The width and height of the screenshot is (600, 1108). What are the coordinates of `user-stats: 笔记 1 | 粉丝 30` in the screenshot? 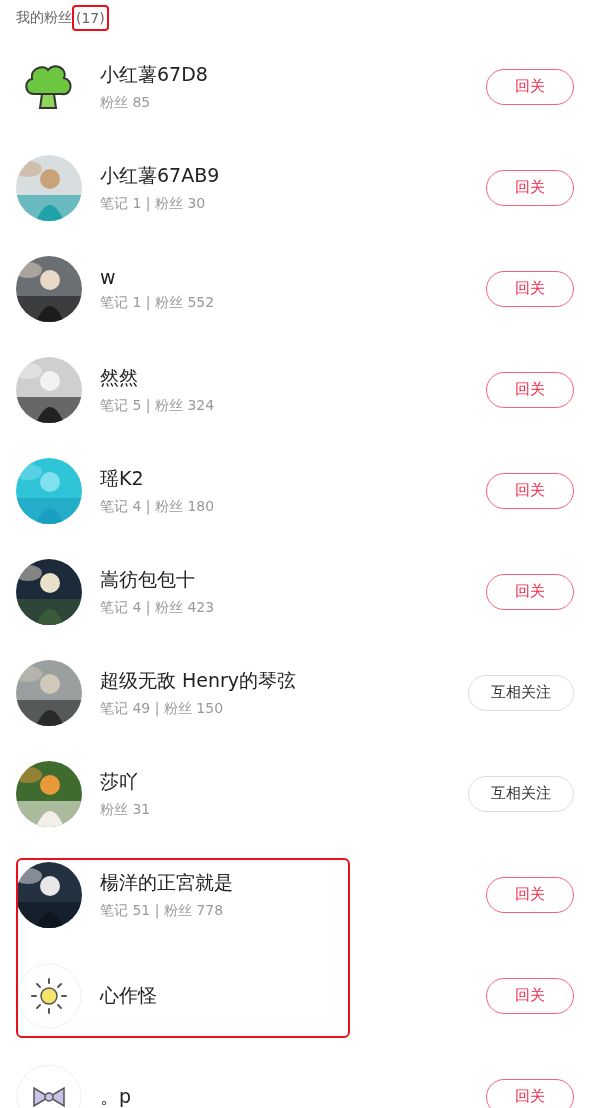 It's located at (153, 203).